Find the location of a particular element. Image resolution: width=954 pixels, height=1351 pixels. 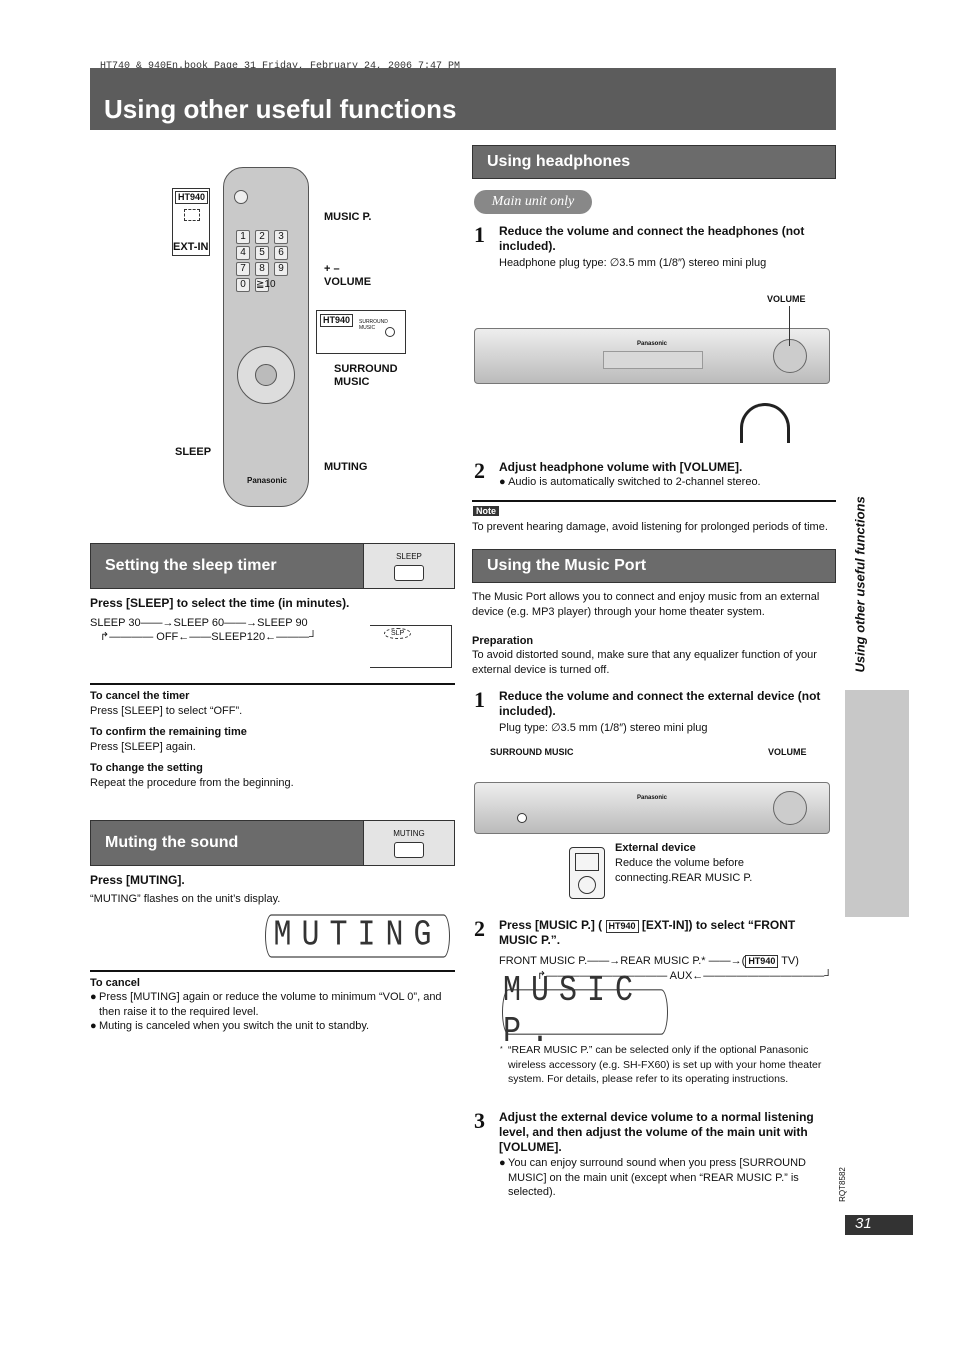

remote-key-7: 7 is located at coordinates (243, 269).